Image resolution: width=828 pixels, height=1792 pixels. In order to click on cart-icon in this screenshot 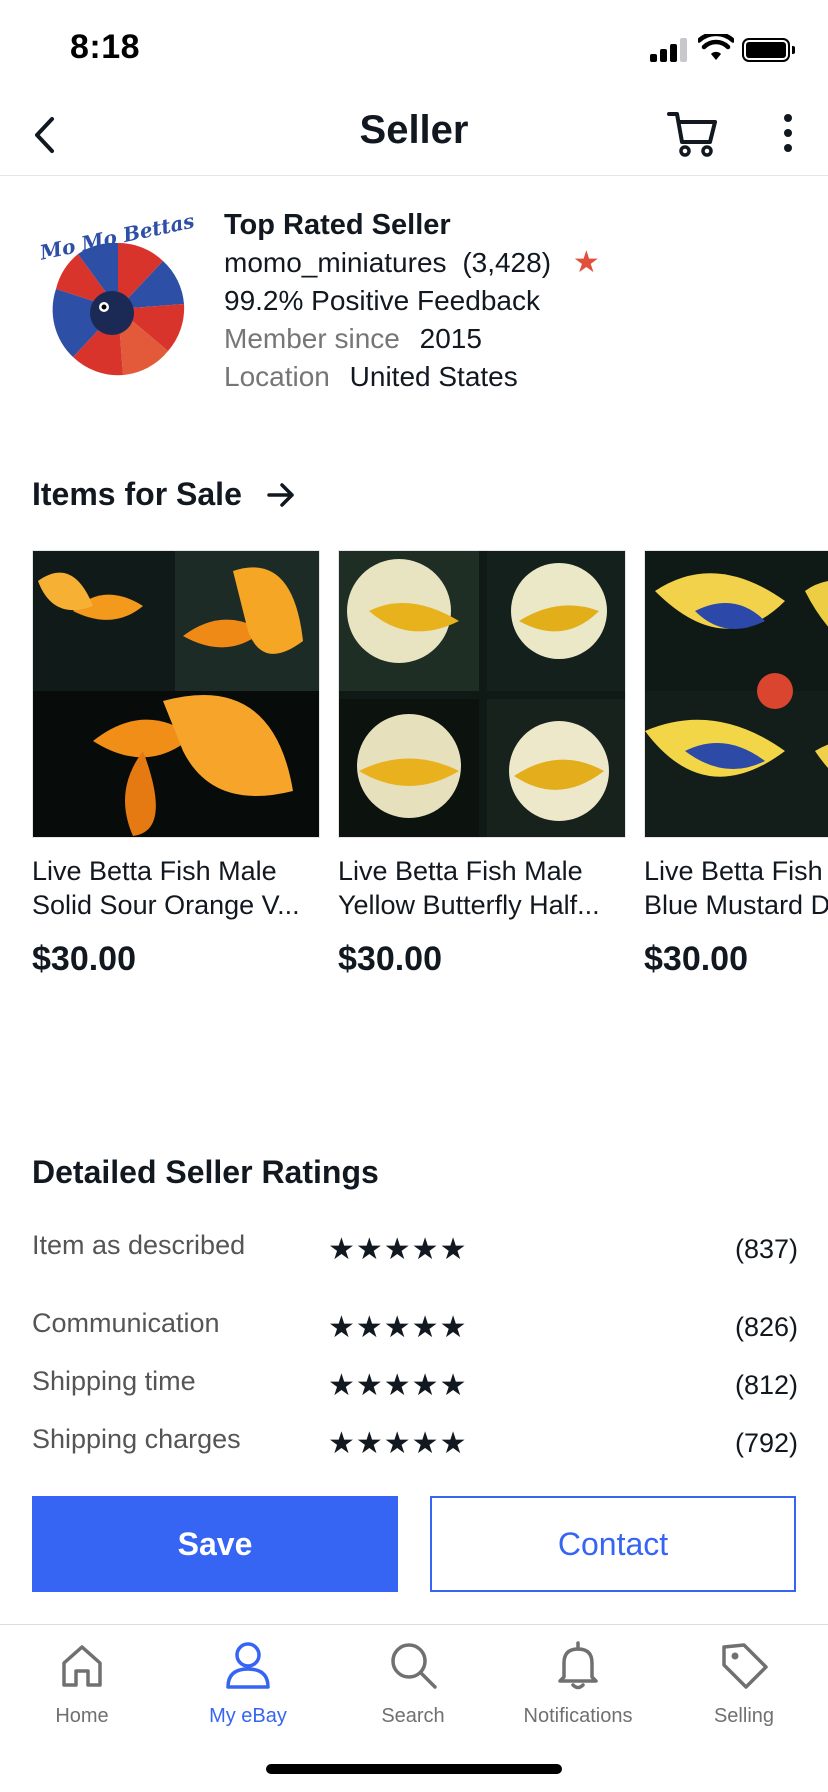, I will do `click(692, 134)`.